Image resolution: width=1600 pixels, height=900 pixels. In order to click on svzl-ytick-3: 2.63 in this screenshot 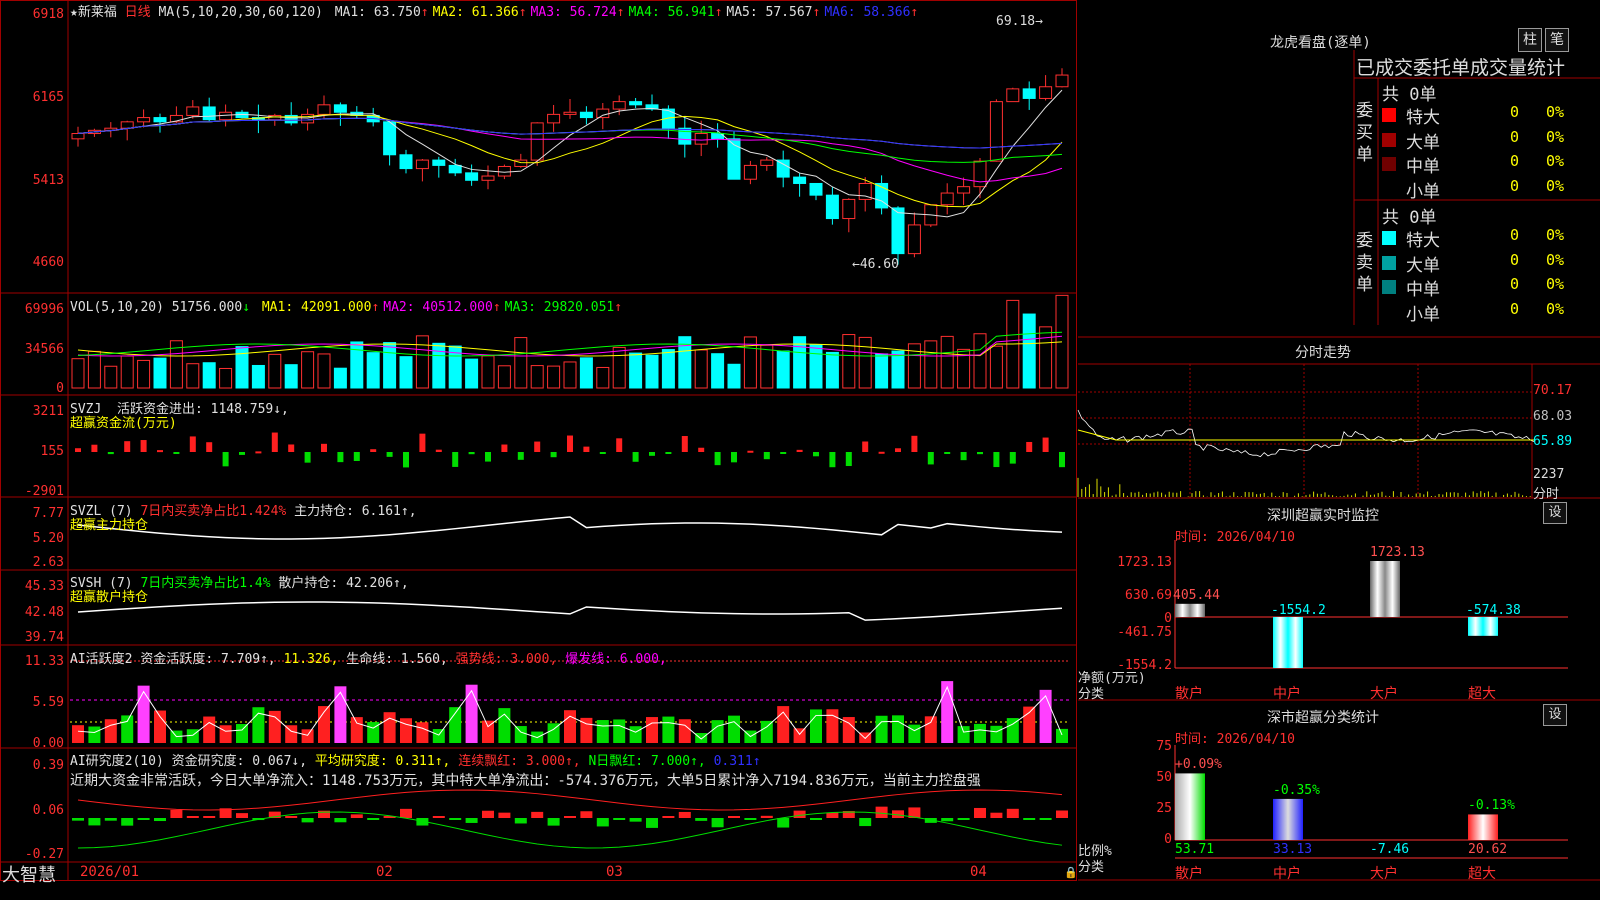, I will do `click(48, 562)`.